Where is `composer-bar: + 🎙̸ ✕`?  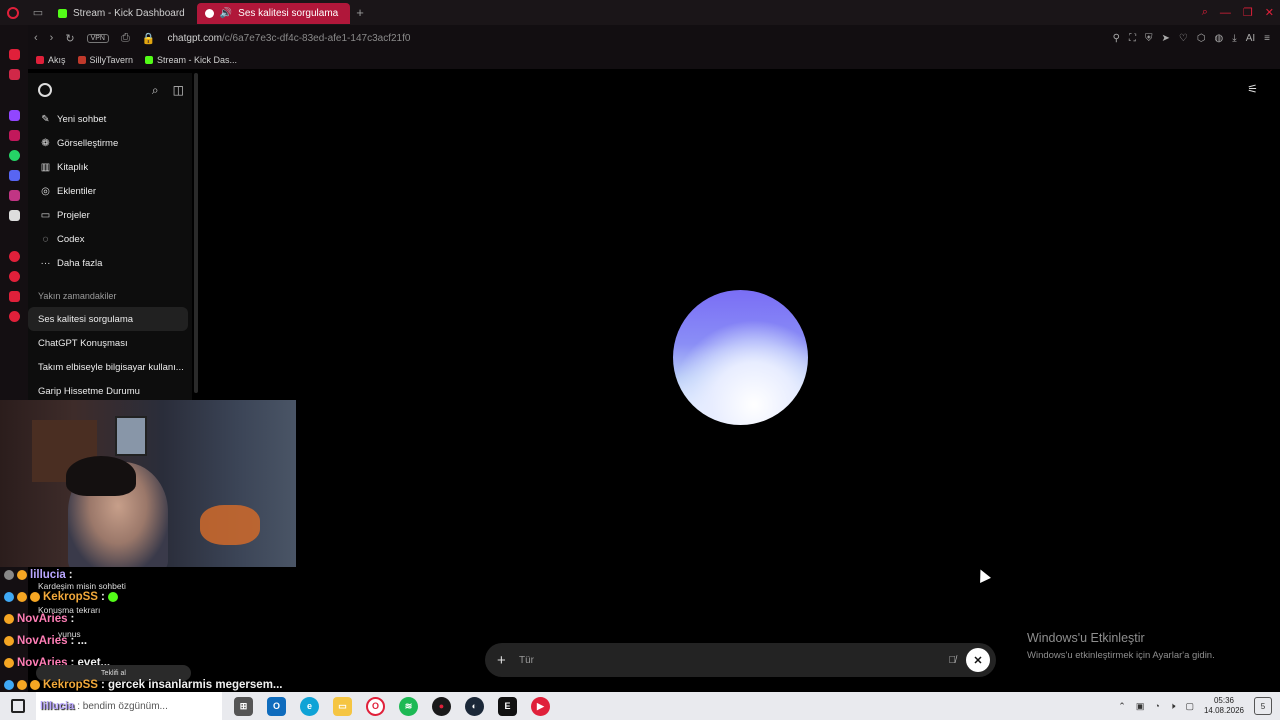
composer-bar: + 🎙̸ ✕ is located at coordinates (740, 660).